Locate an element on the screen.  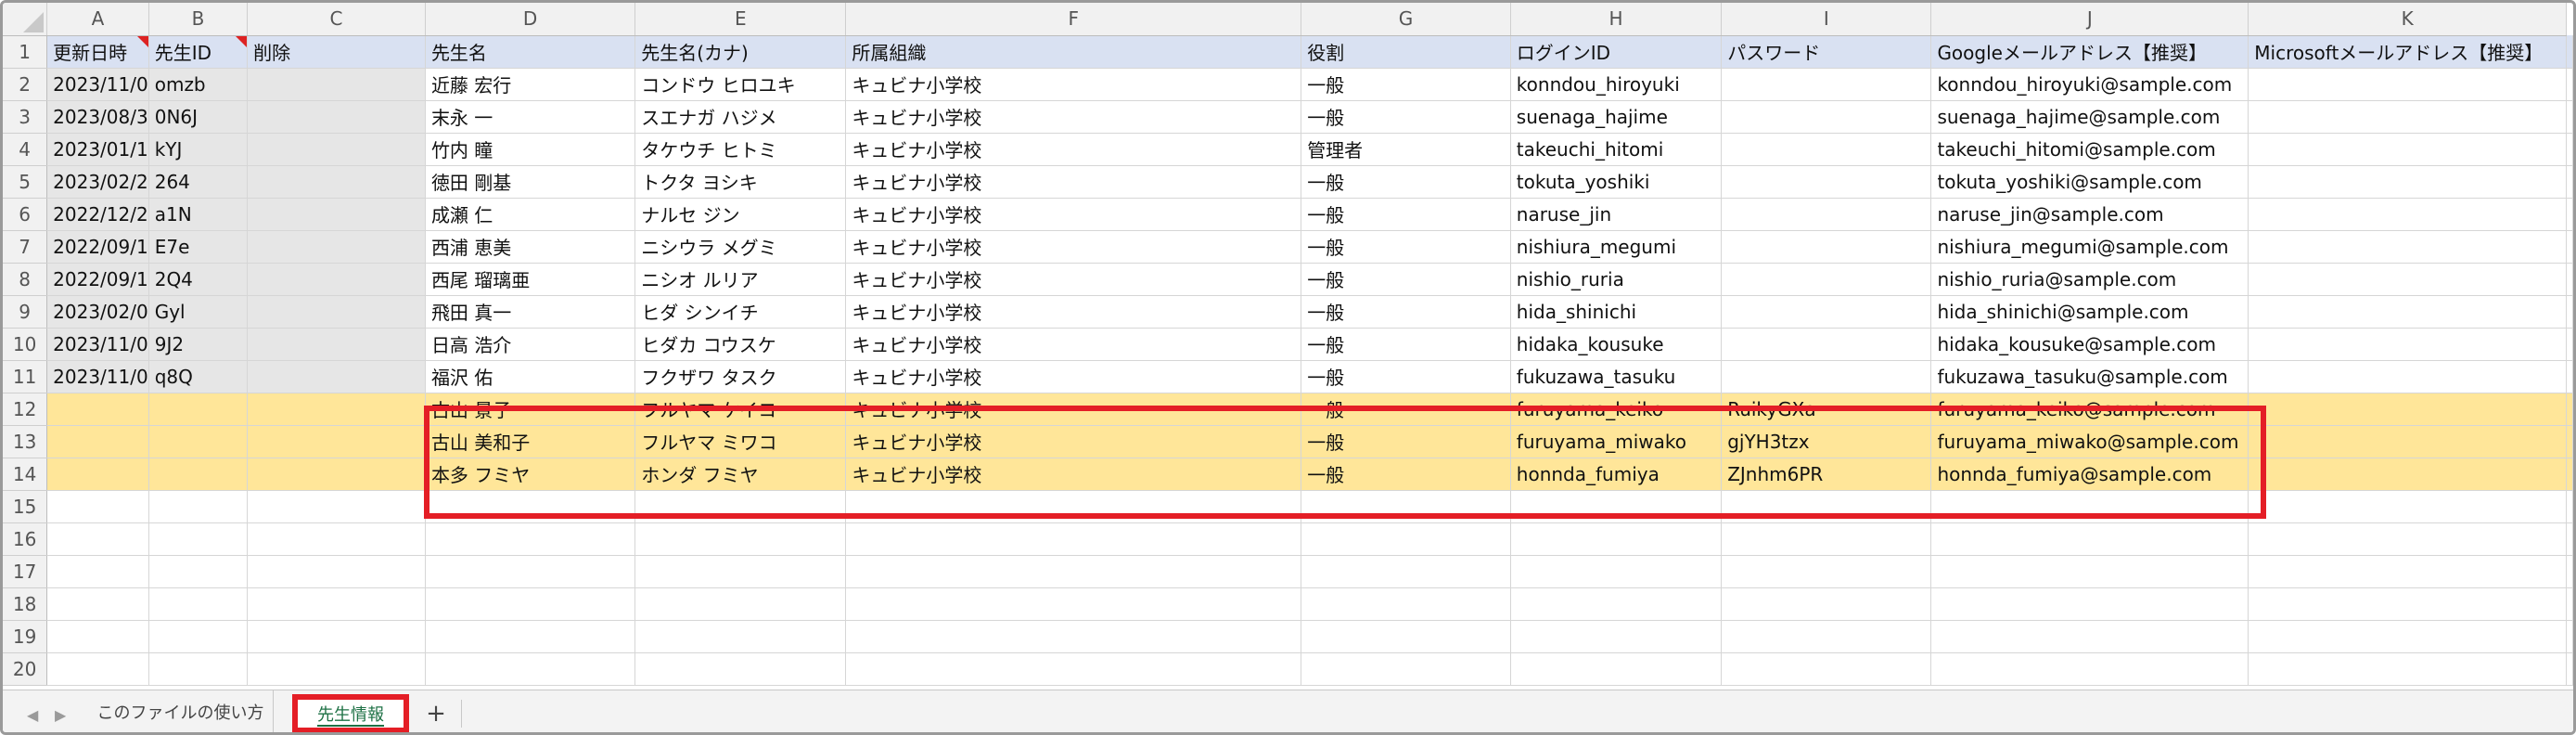
row-number: 7 is located at coordinates (25, 247).